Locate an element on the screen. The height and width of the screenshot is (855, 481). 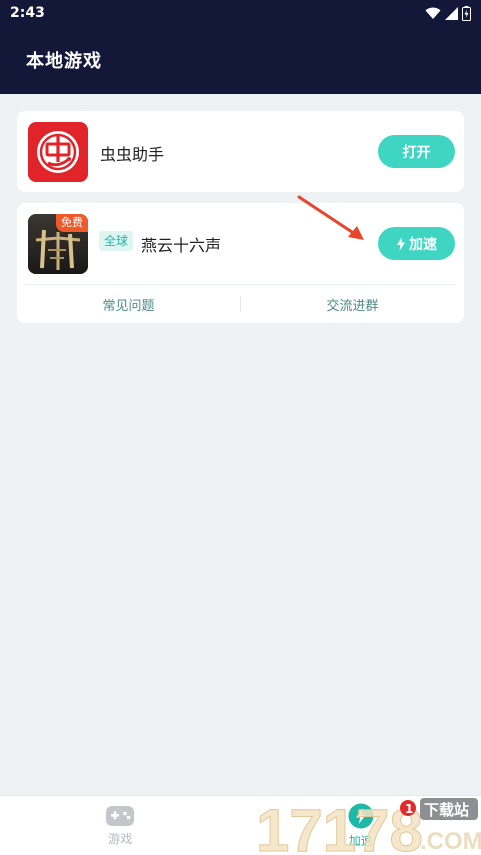
accelerate-button-label: 加速 is located at coordinates (423, 243).